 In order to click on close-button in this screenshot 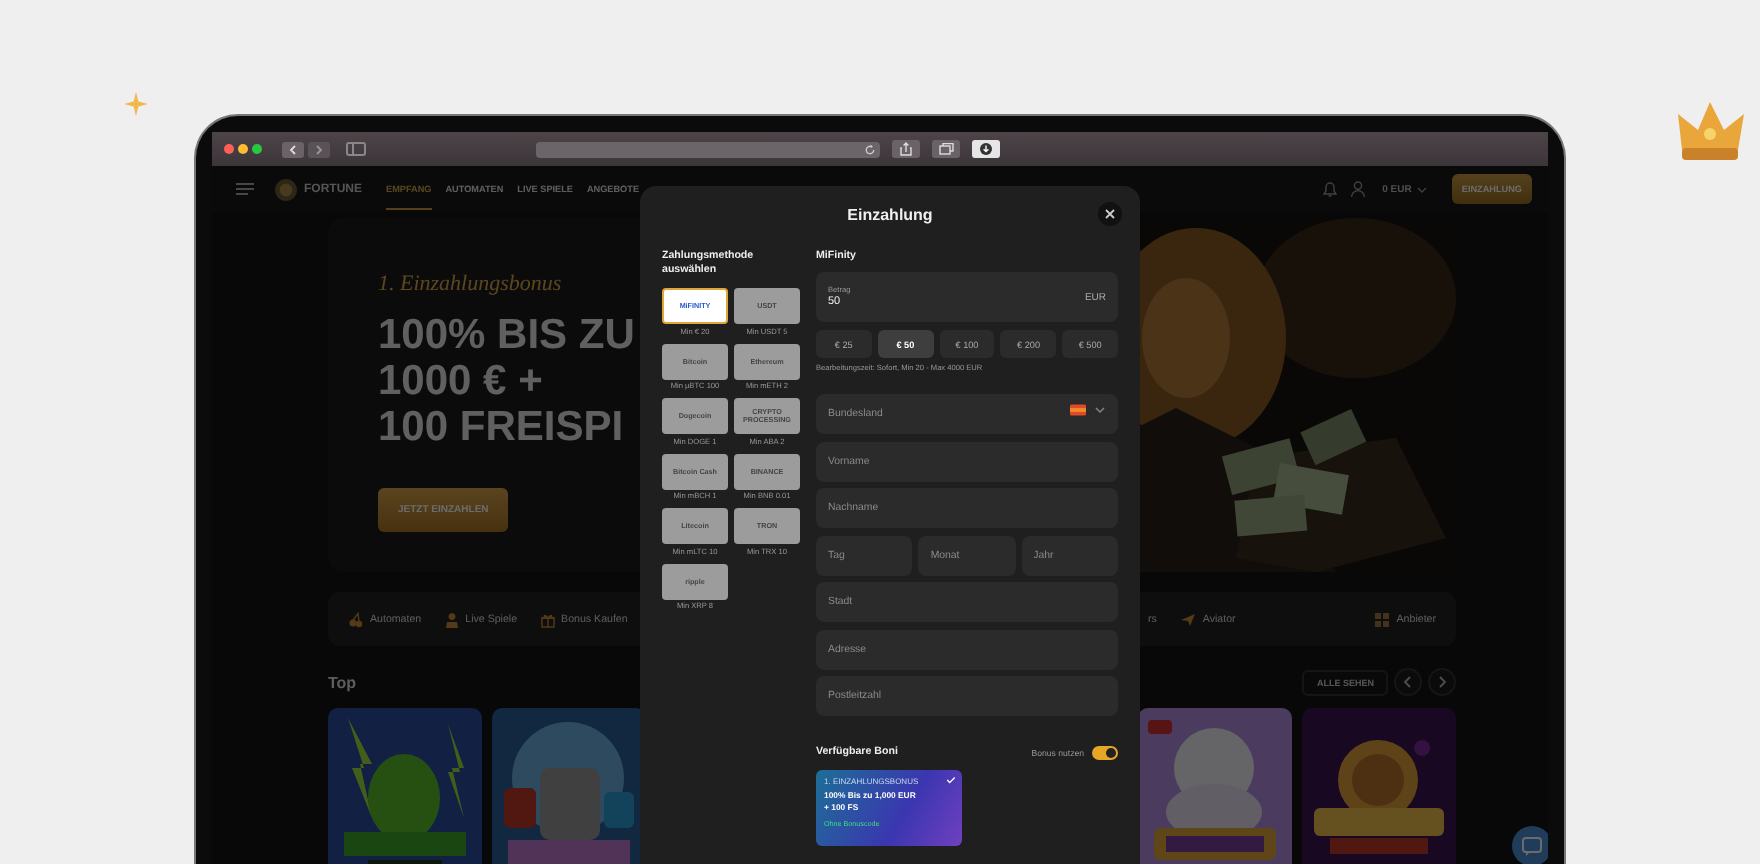, I will do `click(1110, 214)`.